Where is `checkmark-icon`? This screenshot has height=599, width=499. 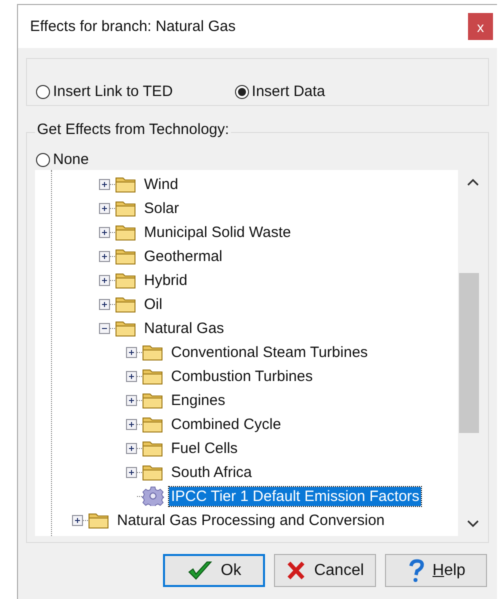
checkmark-icon is located at coordinates (199, 571).